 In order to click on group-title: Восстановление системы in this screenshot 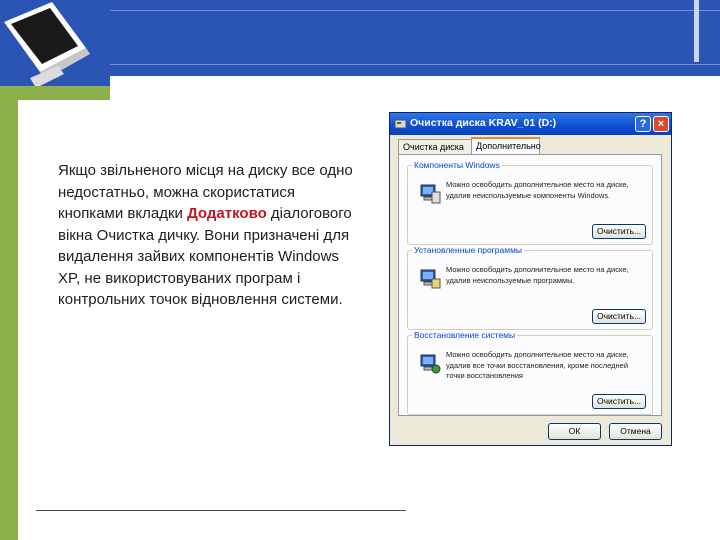, I will do `click(465, 335)`.